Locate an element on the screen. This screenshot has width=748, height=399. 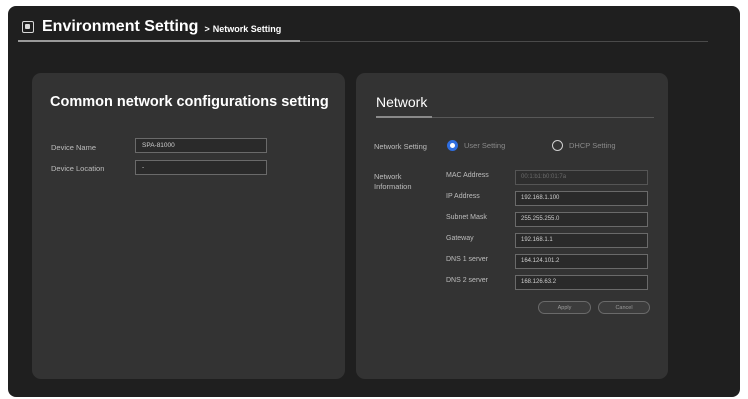
subnet-mask-label: Subnet Mask is located at coordinates (466, 217).